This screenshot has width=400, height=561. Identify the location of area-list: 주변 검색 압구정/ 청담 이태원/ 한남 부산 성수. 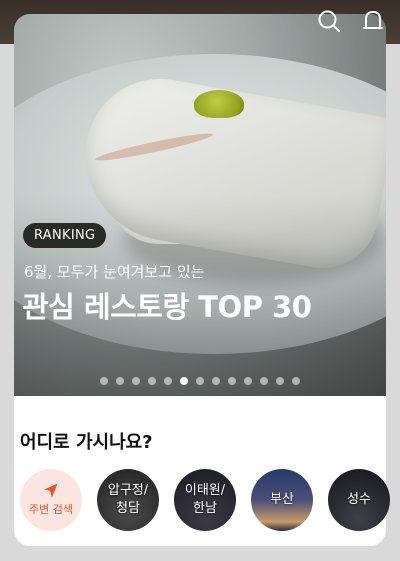
(205, 500).